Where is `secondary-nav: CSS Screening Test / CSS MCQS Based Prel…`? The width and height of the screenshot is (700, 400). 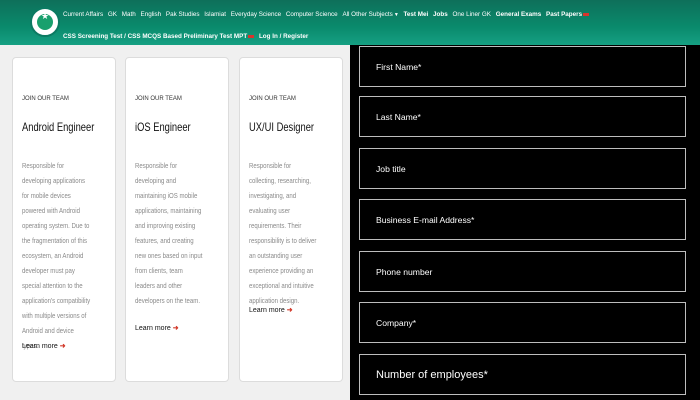 secondary-nav: CSS Screening Test / CSS MCQS Based Prel… is located at coordinates (187, 36).